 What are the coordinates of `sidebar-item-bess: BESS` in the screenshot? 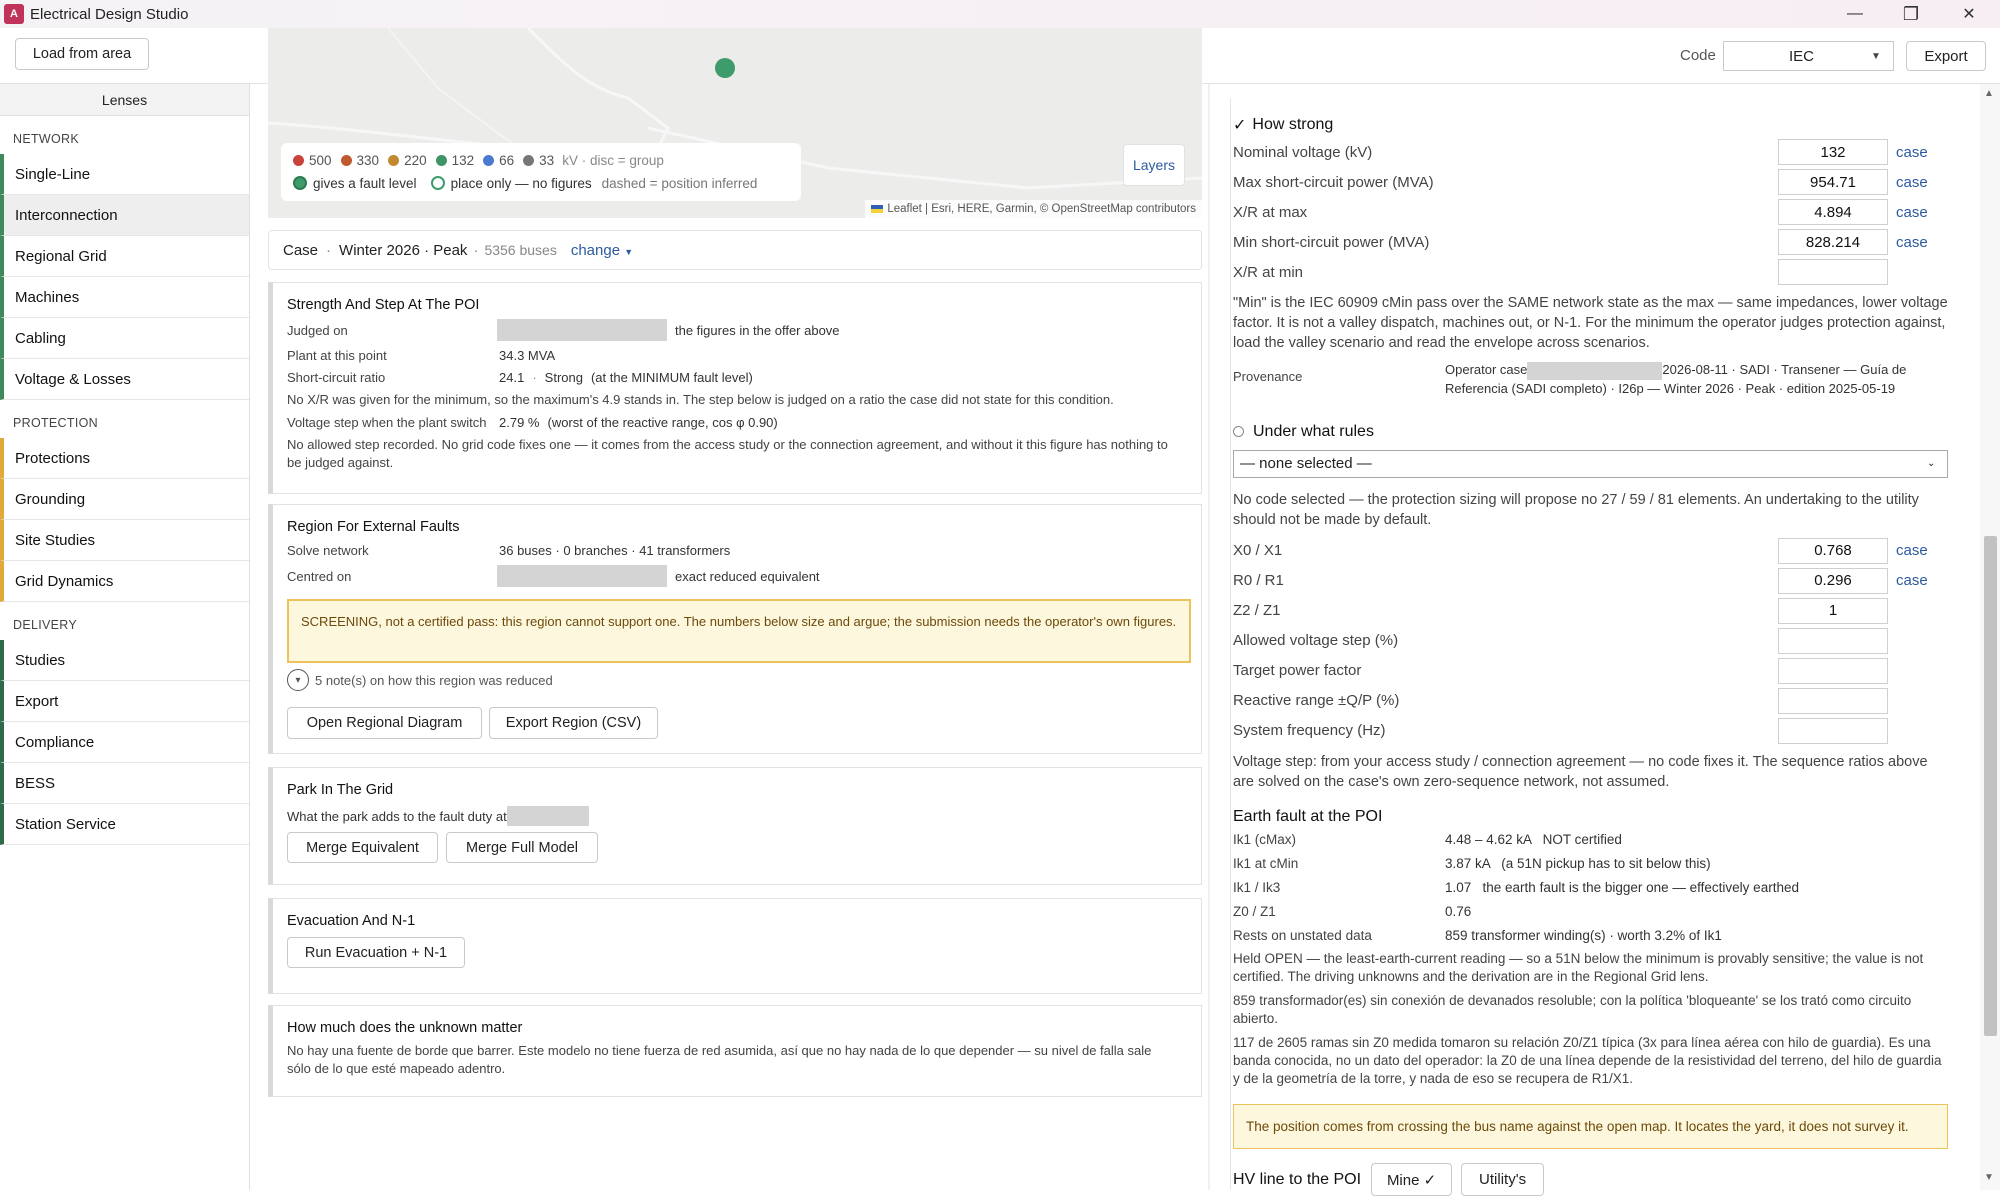 It's located at (124, 783).